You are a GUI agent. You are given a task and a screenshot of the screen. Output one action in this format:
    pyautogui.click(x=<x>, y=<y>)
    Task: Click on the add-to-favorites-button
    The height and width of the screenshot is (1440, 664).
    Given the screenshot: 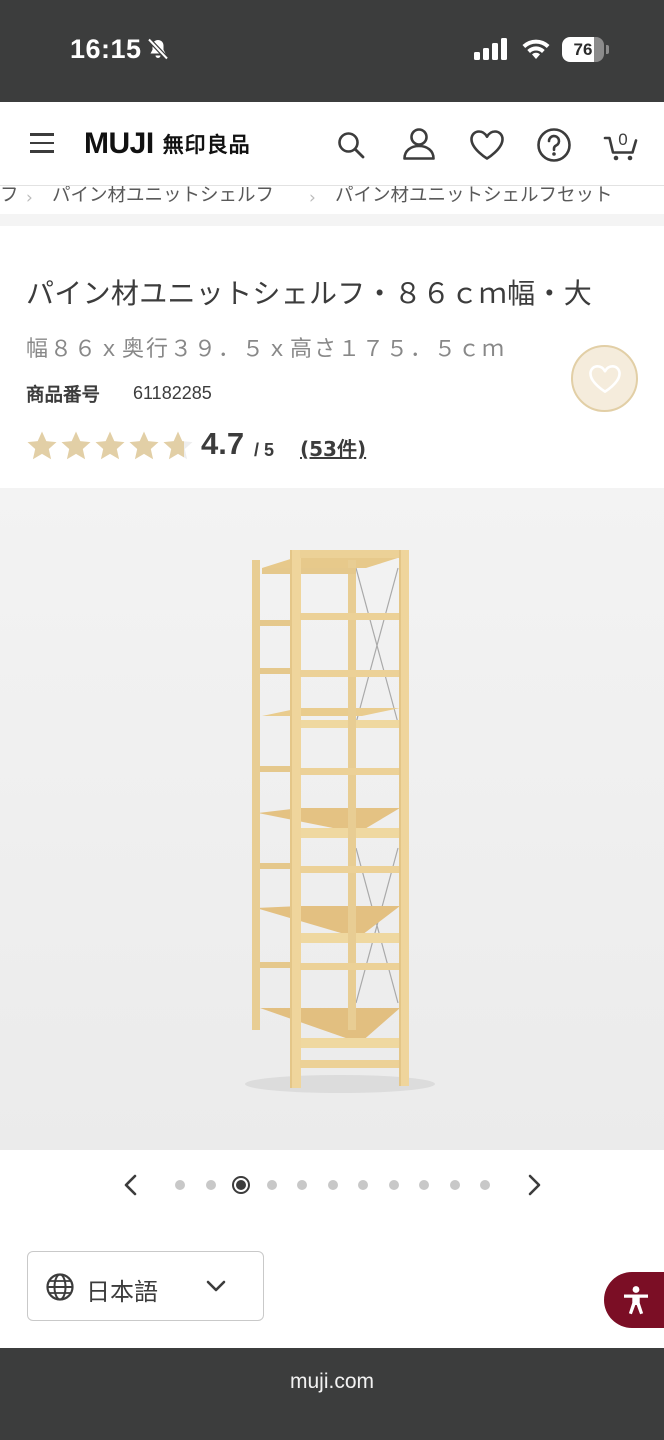 What is the action you would take?
    pyautogui.click(x=604, y=378)
    